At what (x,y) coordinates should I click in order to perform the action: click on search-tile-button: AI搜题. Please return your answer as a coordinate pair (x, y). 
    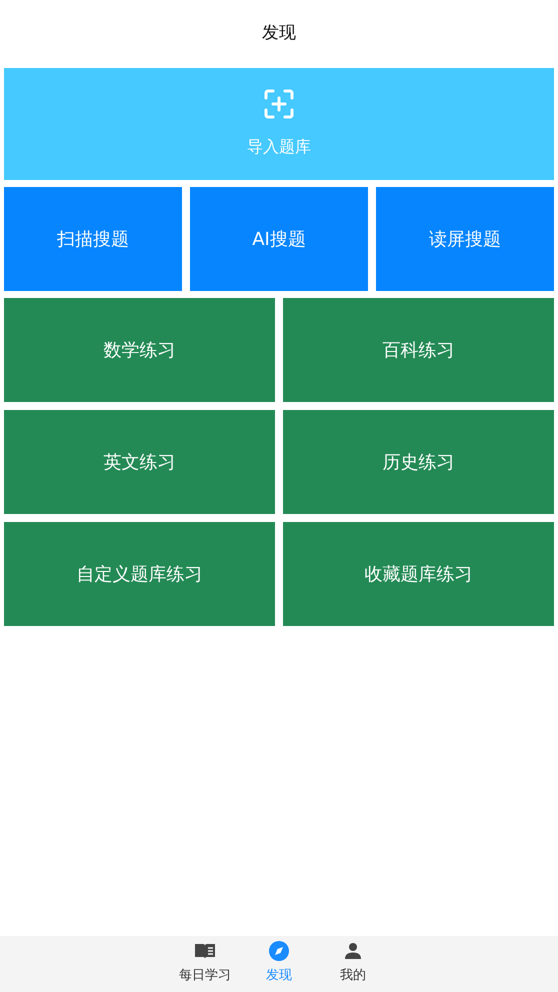
    Looking at the image, I should click on (279, 239).